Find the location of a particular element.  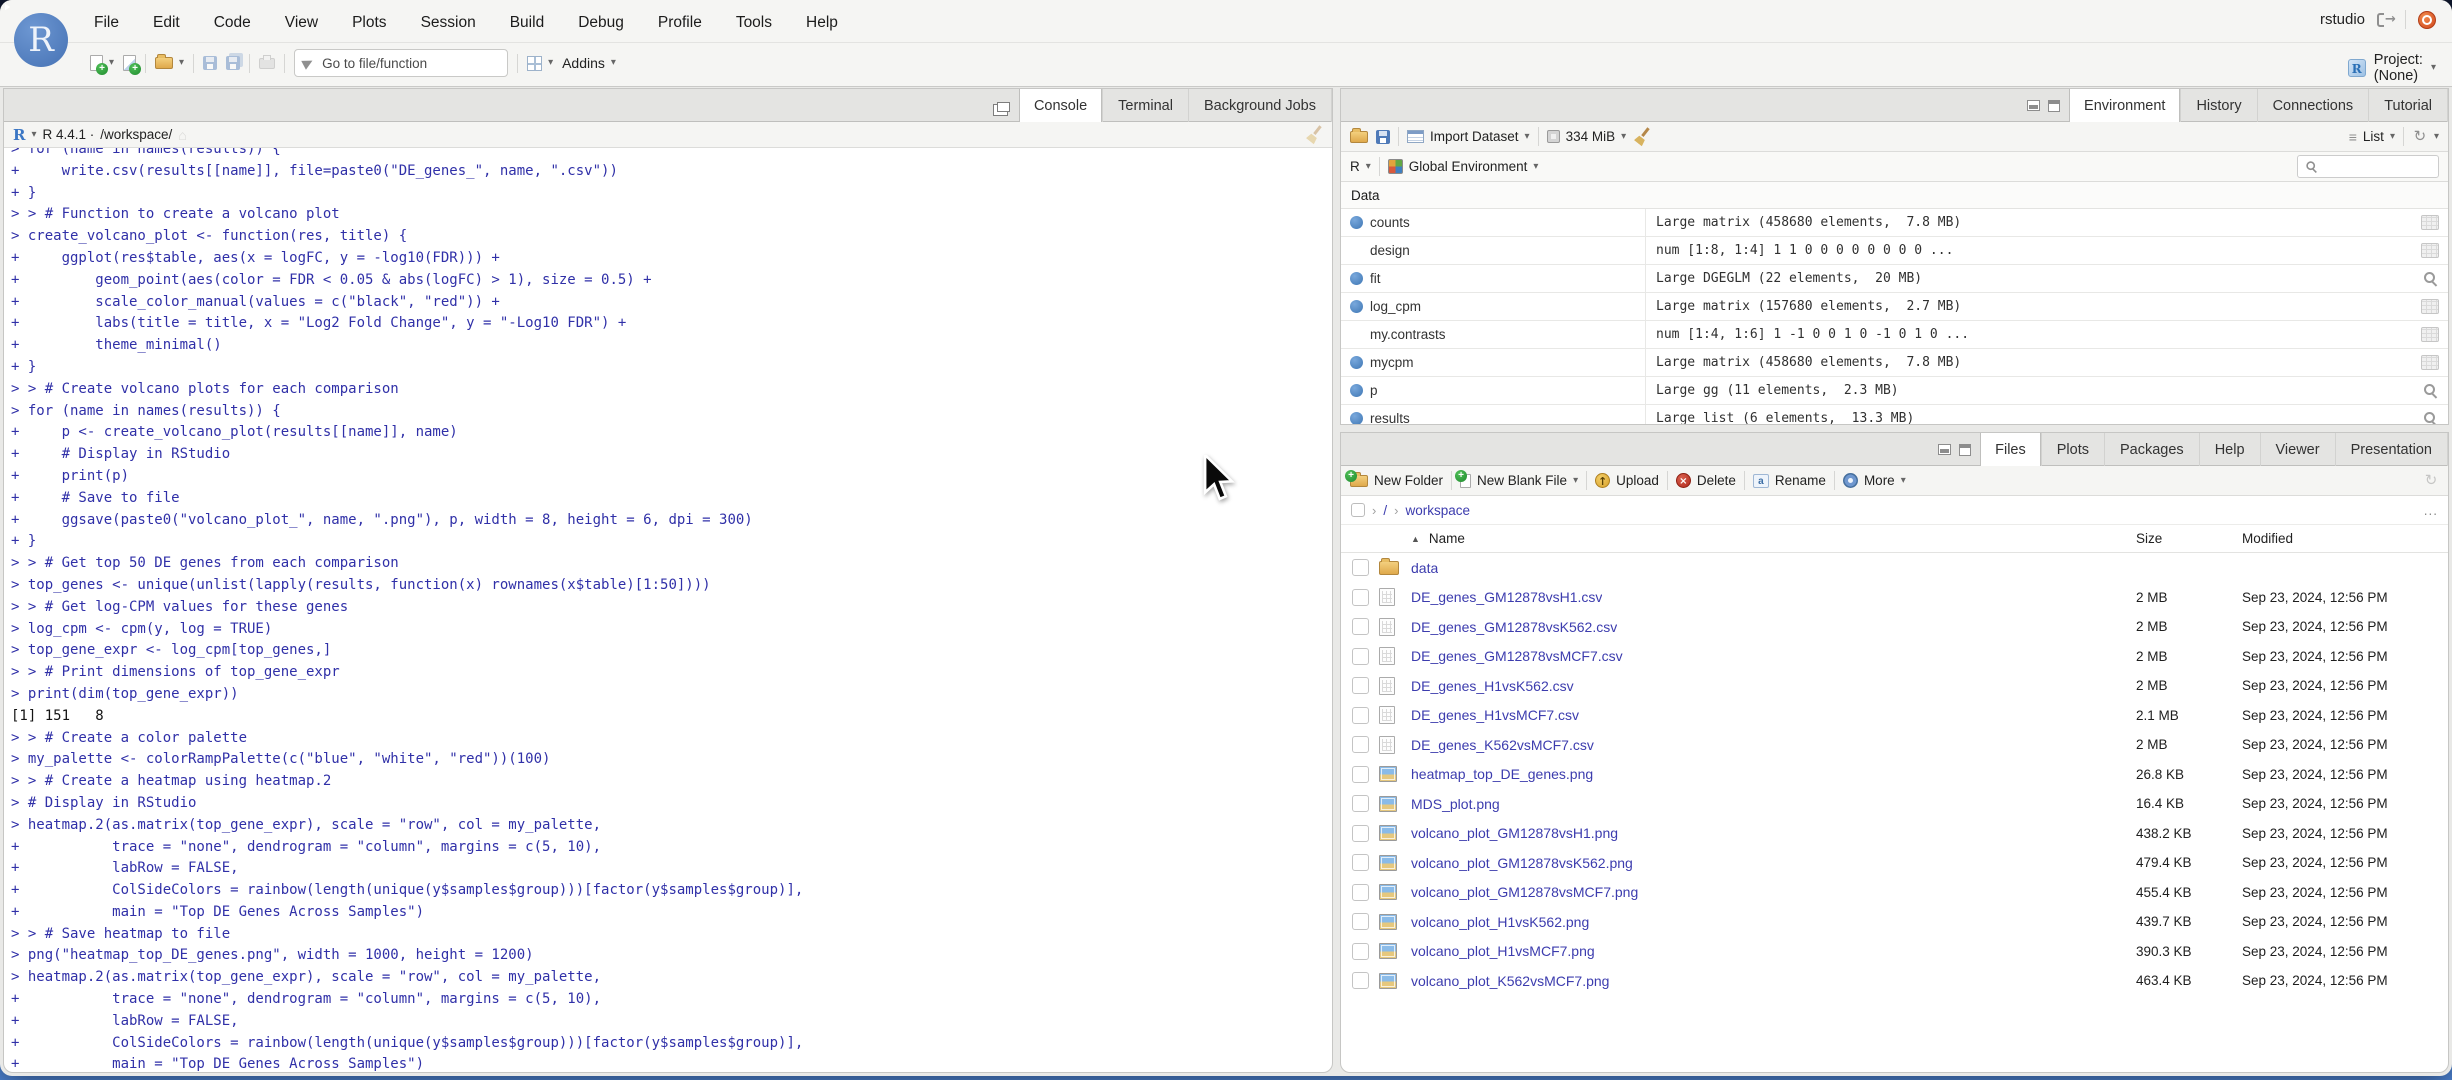

files-tab: Packages is located at coordinates (2152, 449).